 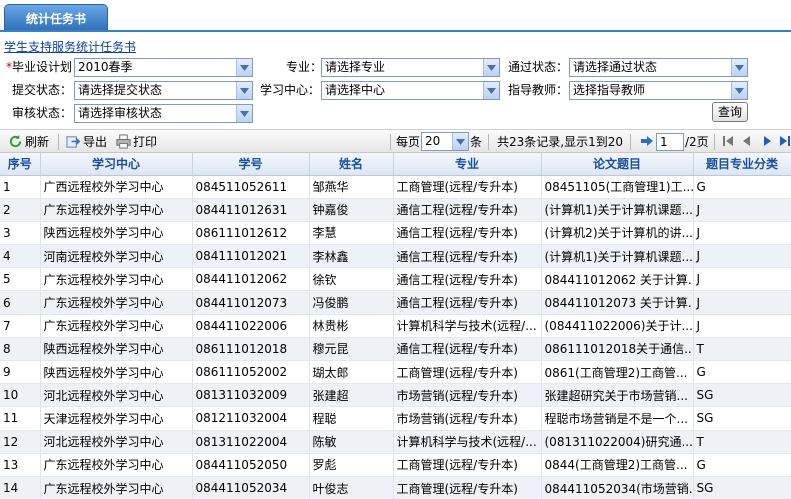 What do you see at coordinates (742, 164) in the screenshot?
I see `column-header: 题目专业分类` at bounding box center [742, 164].